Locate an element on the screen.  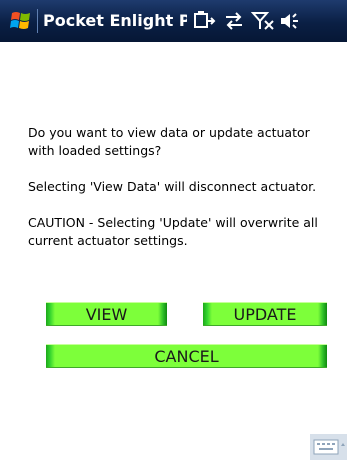
title-bar: Pocket Enlight Pro is located at coordinates (173, 21).